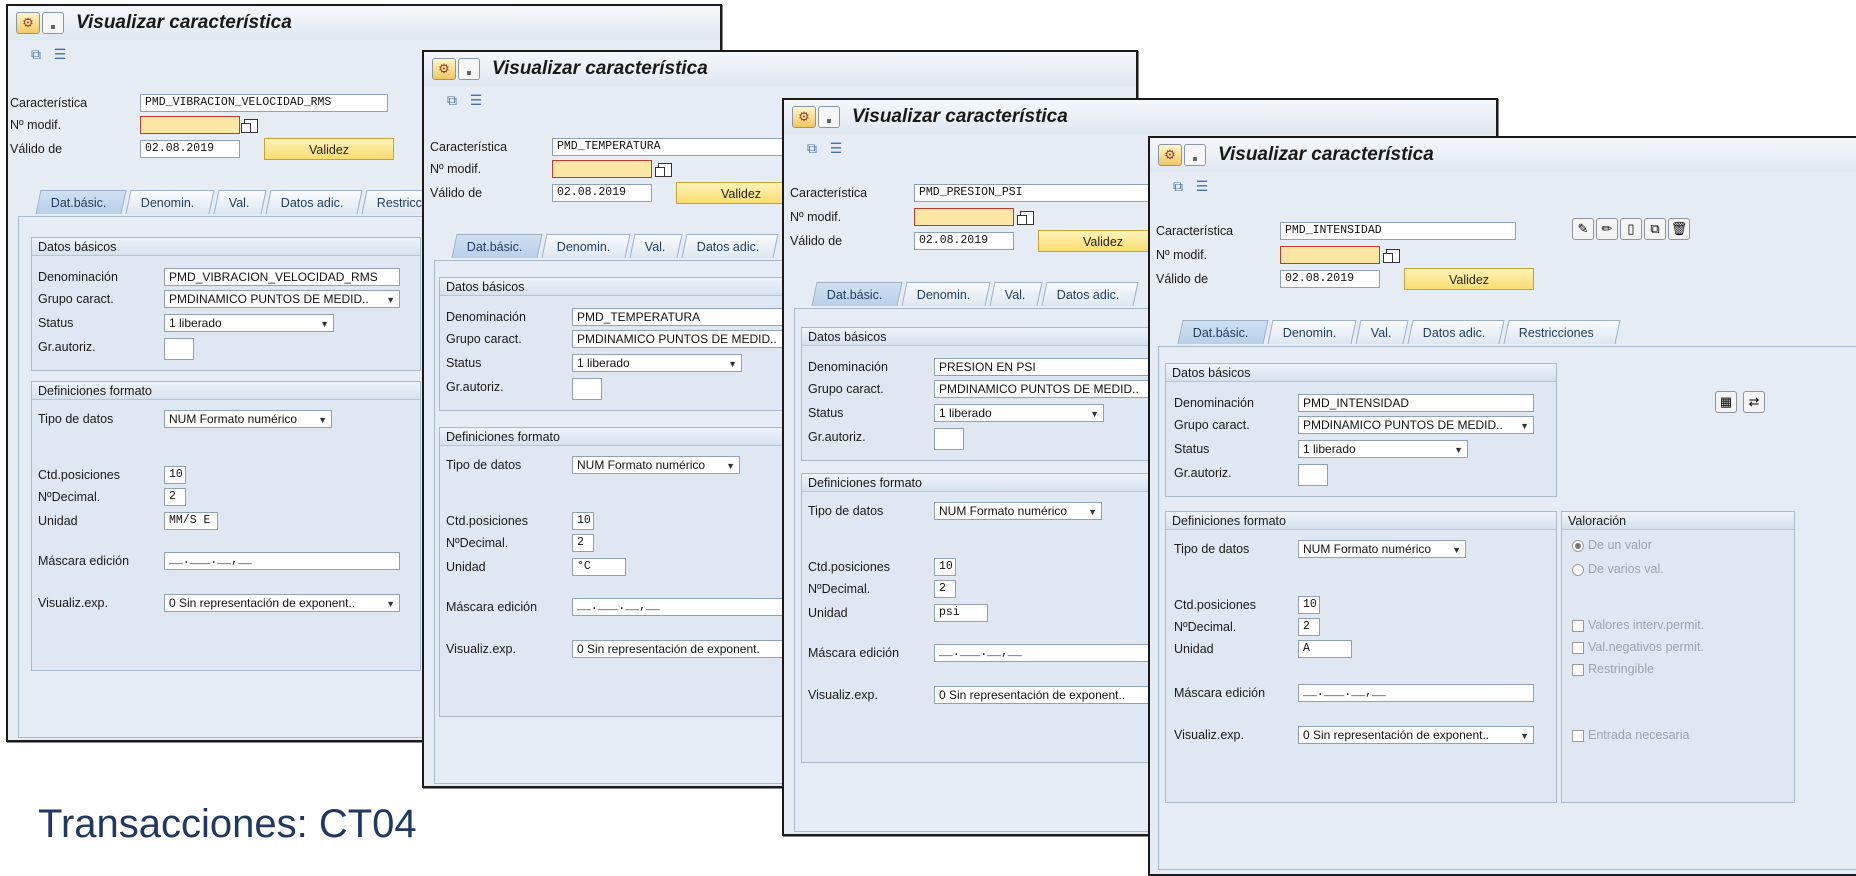 This screenshot has width=1856, height=876. What do you see at coordinates (1038, 193) in the screenshot?
I see `caracteristica-field: PMD_PRESION_PSI` at bounding box center [1038, 193].